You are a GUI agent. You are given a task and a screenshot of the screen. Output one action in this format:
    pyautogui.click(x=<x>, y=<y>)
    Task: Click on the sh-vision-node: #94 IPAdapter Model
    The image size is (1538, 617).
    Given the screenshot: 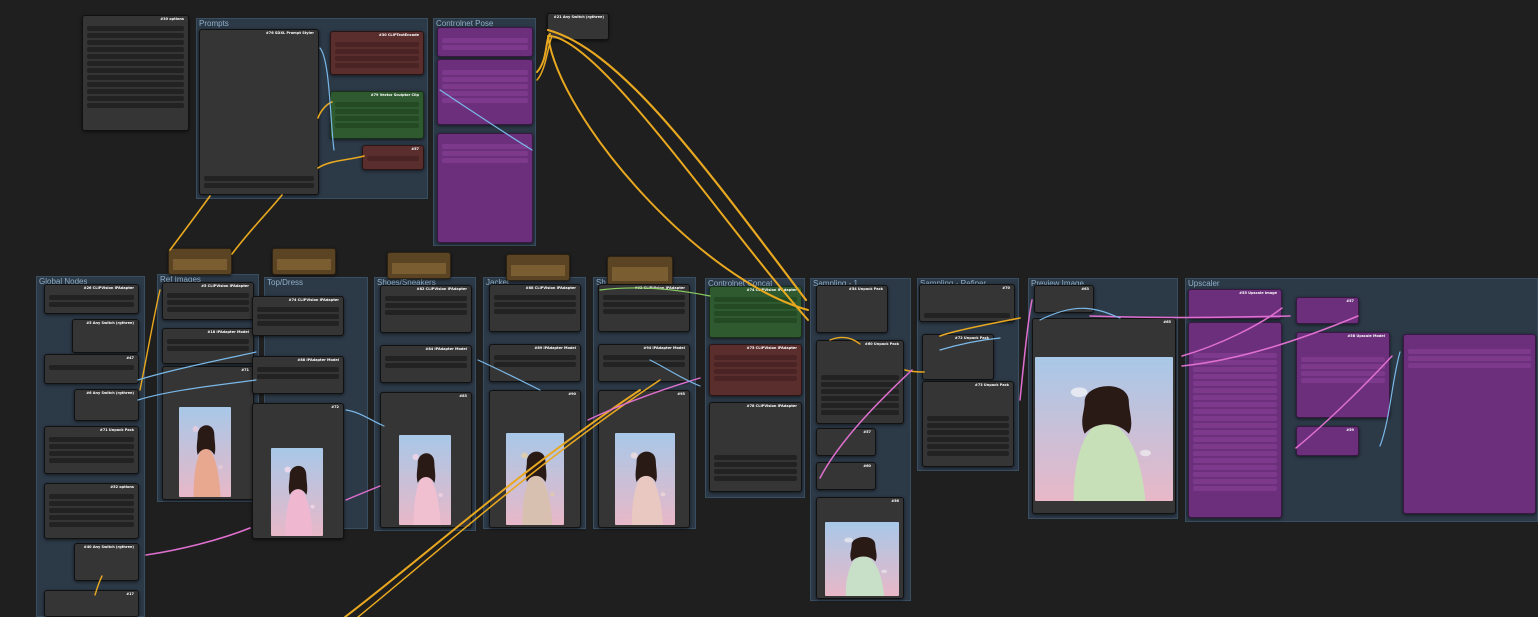 What is the action you would take?
    pyautogui.click(x=644, y=363)
    